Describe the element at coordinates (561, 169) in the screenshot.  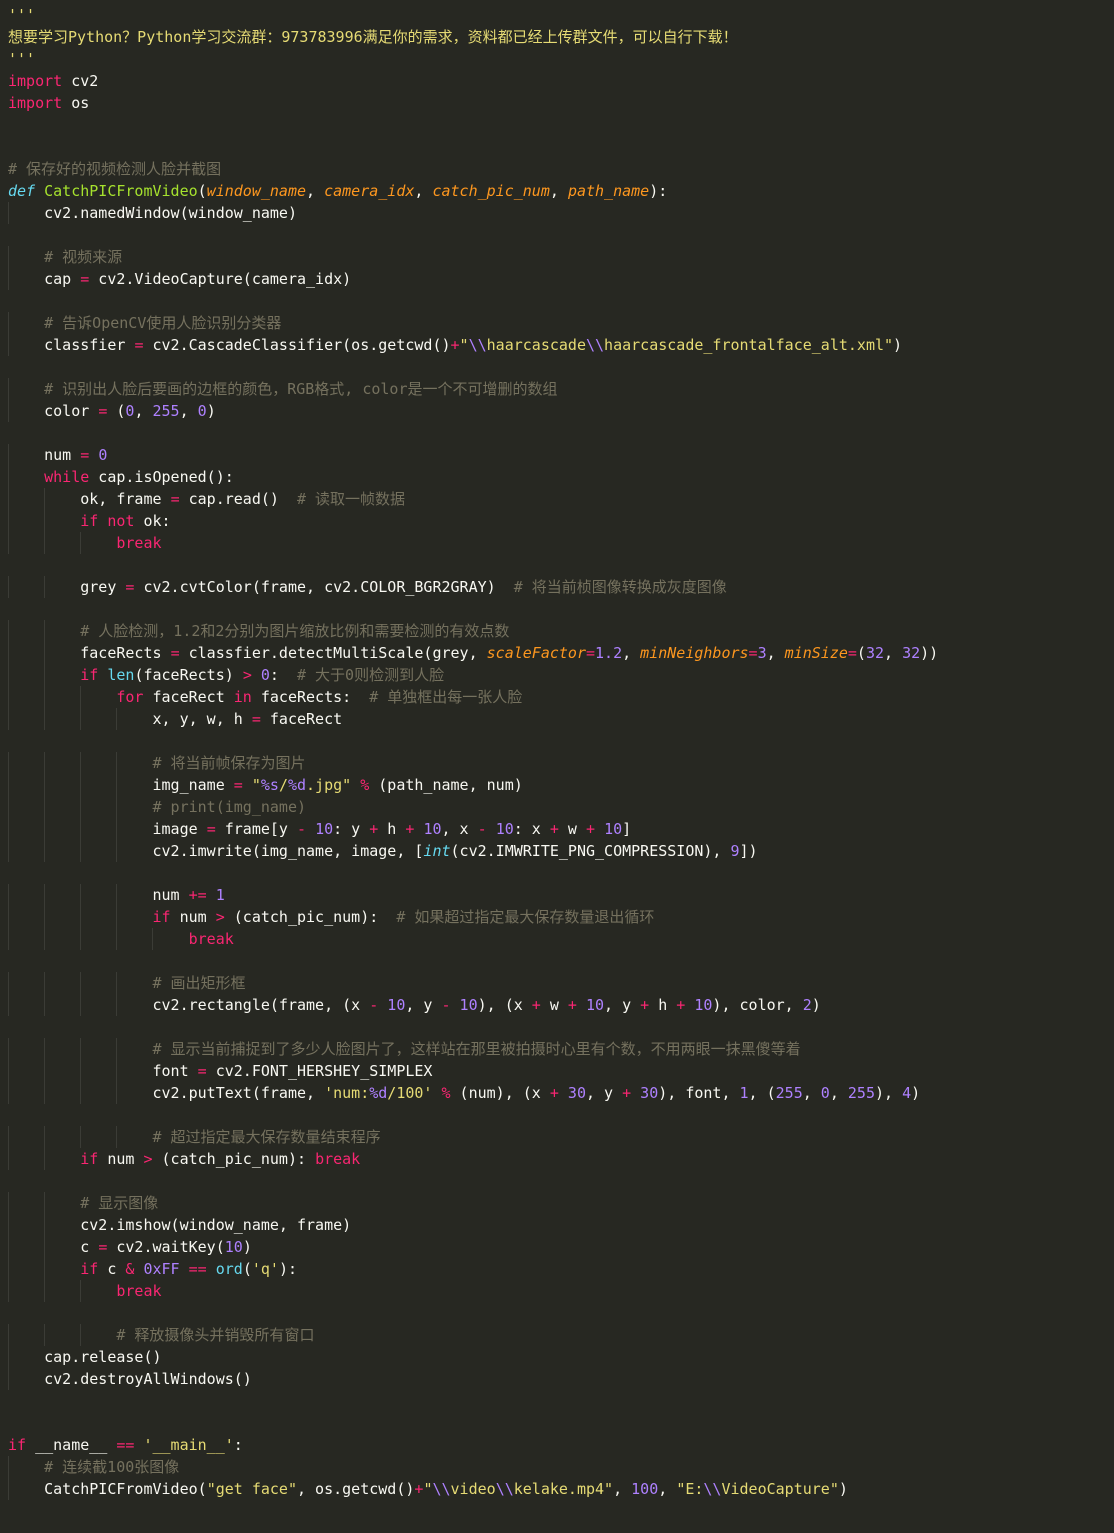
I see `code-line: # 保存好的视频检测人脸并截图` at that location.